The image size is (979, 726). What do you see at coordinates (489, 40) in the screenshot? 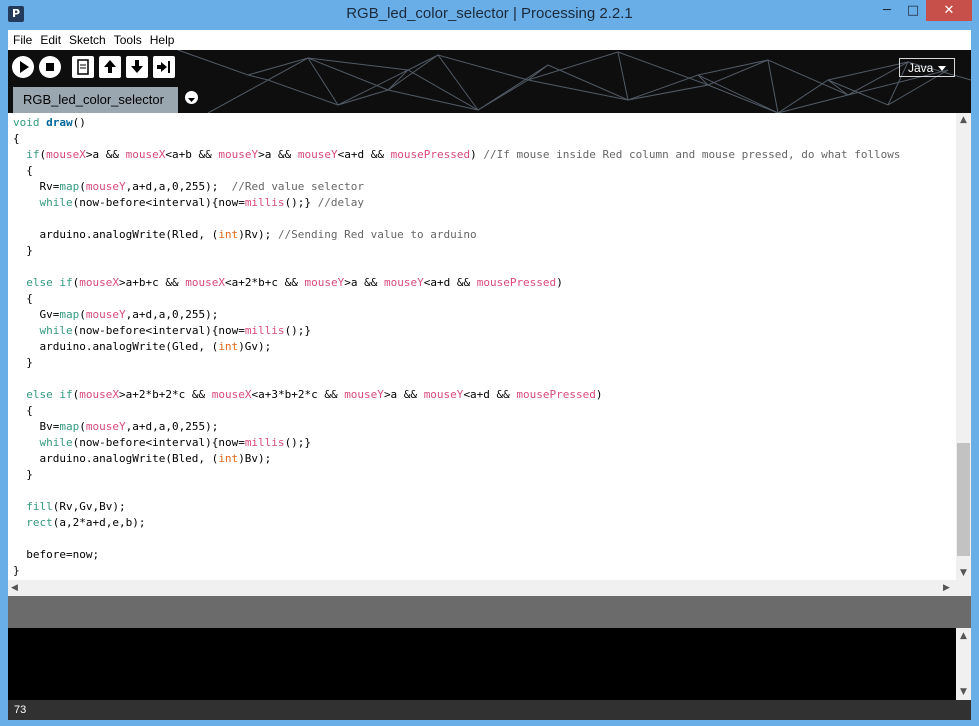
I see `menu-bar: File Edit Sketch Tools Help` at bounding box center [489, 40].